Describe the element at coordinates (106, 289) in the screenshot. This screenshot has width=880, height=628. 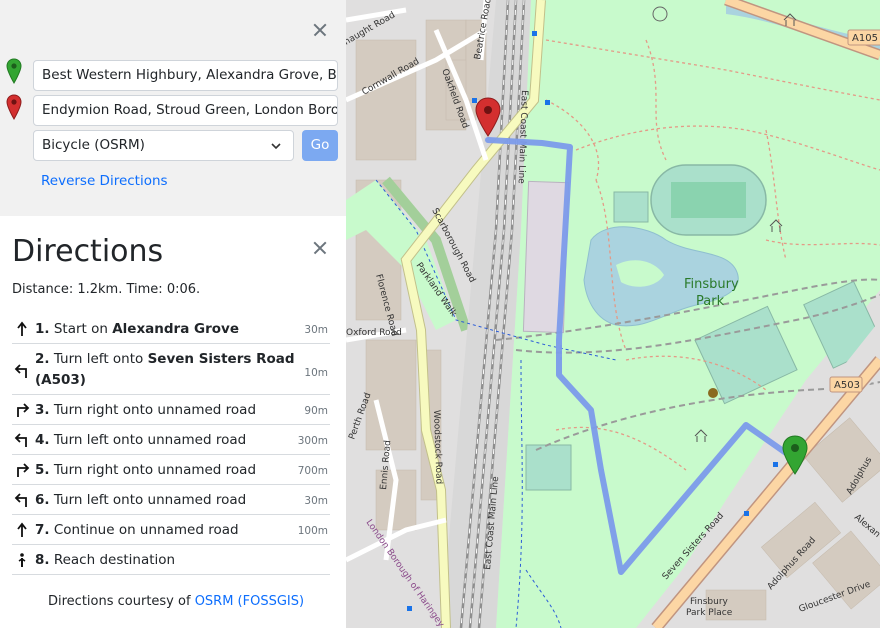
I see `route-summary: Distance: 1.2km. Time: 0:06.` at that location.